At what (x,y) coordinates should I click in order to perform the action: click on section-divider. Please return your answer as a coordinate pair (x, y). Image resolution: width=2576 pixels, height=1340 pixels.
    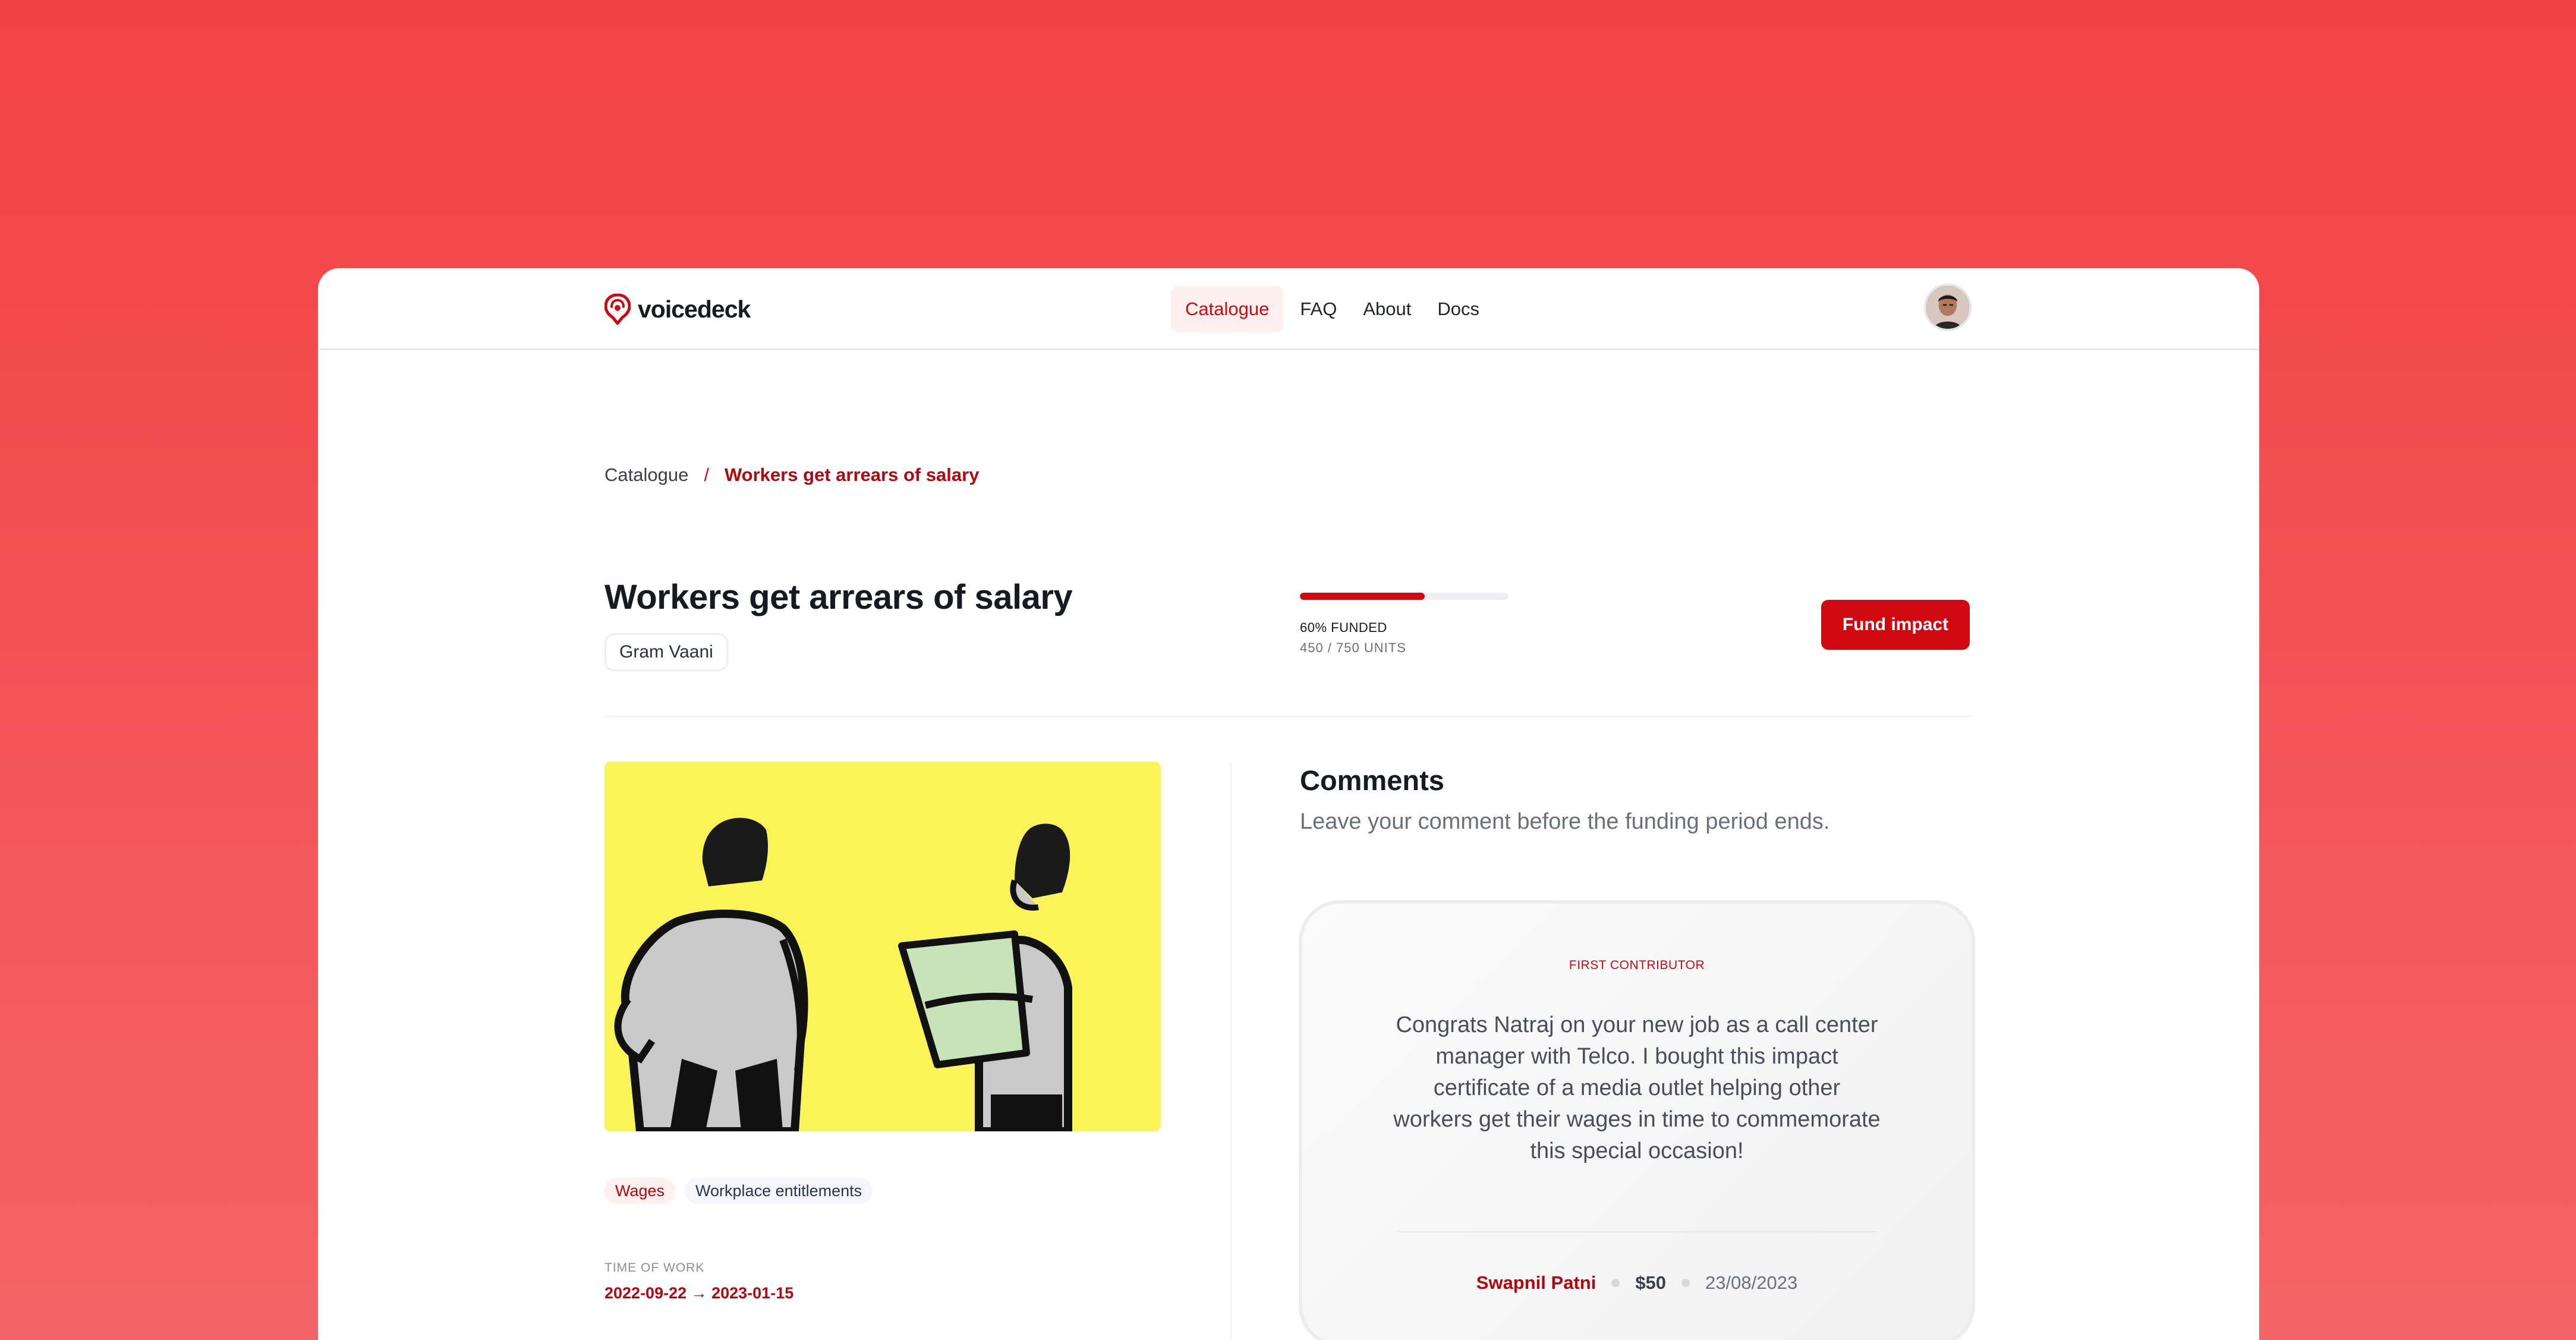
    Looking at the image, I should click on (1288, 716).